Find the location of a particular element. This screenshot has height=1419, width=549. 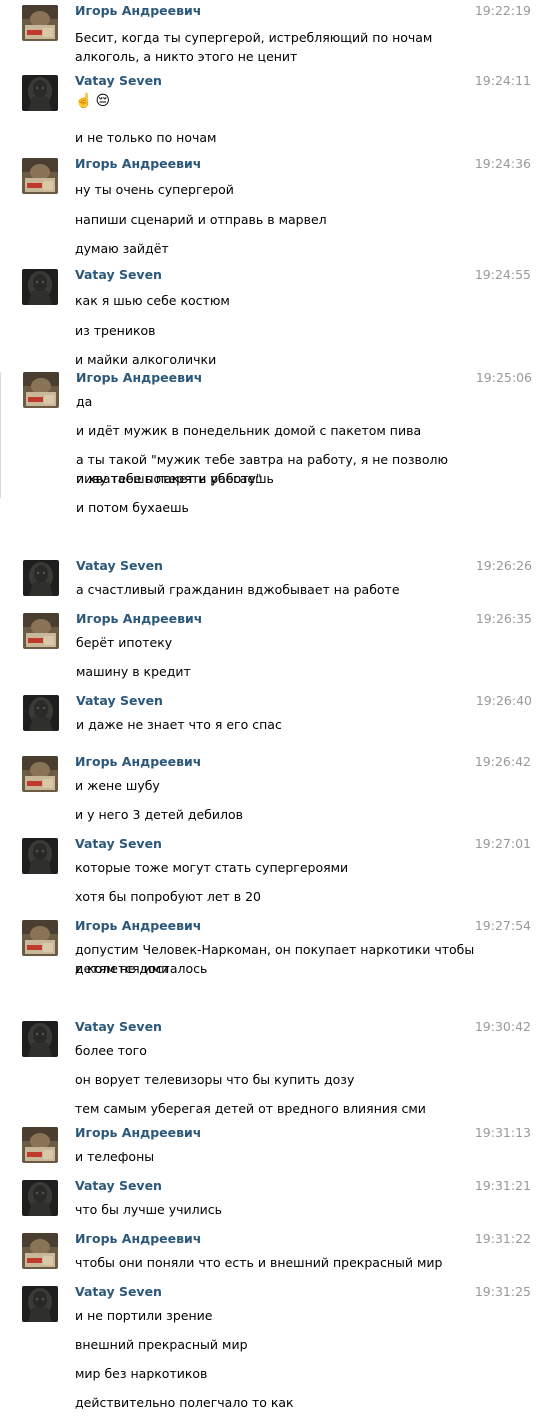

message-time: 19:31:13 is located at coordinates (503, 1132).